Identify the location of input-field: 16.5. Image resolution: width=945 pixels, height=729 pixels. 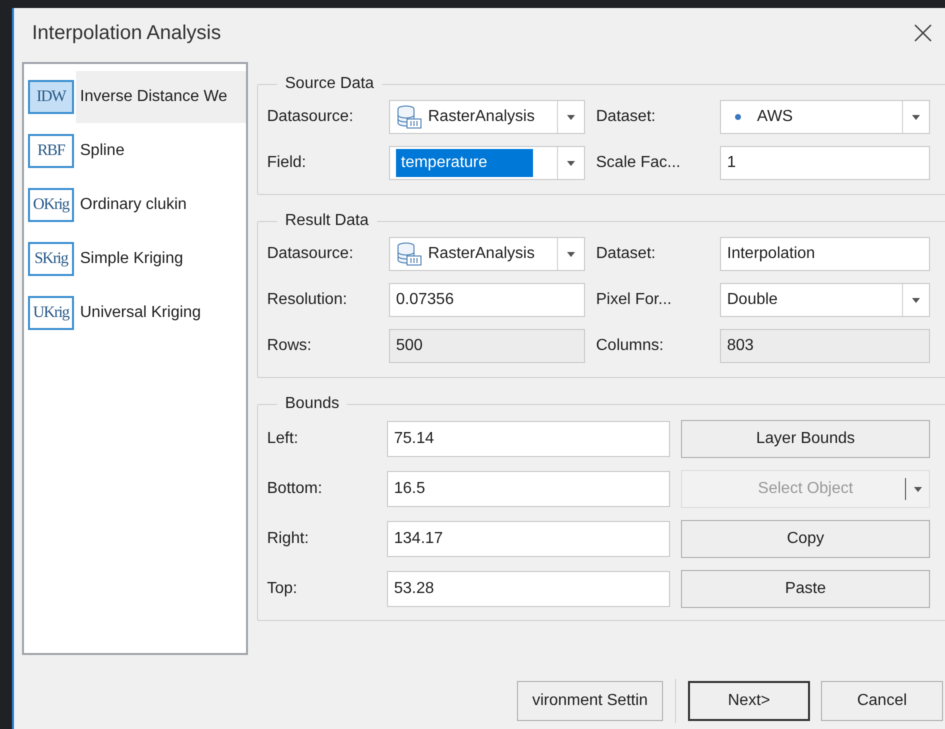
(528, 489).